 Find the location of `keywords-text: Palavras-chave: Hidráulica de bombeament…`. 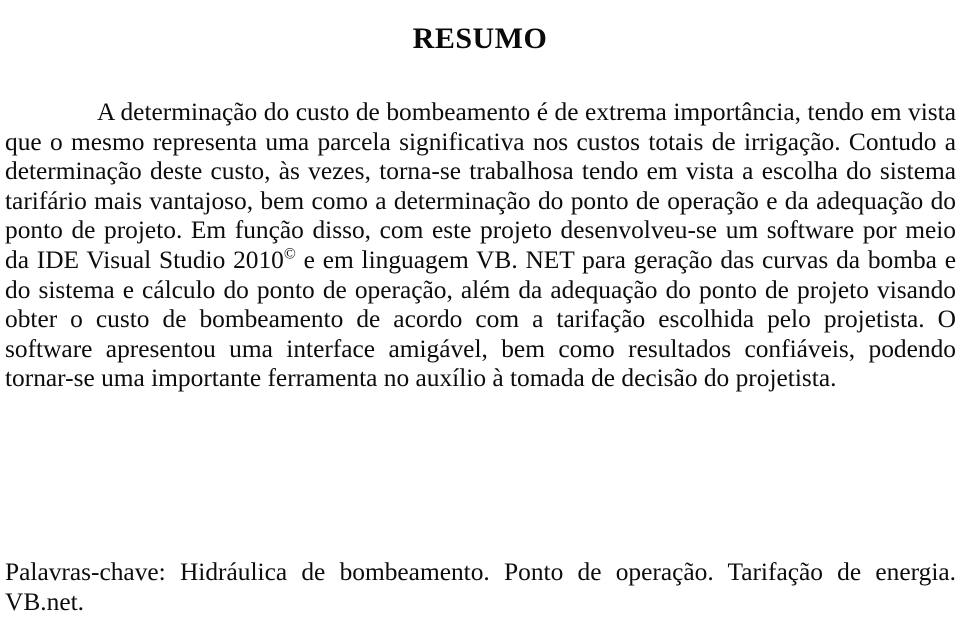

keywords-text: Palavras-chave: Hidráulica de bombeament… is located at coordinates (480, 587).